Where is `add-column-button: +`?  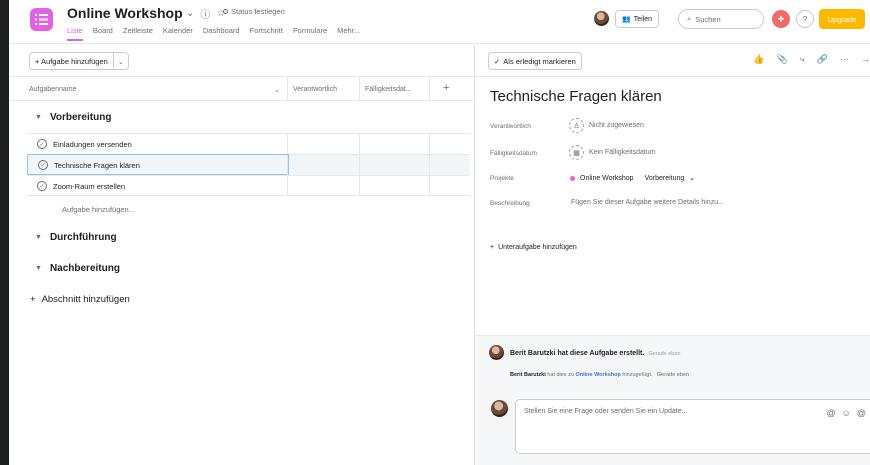 add-column-button: + is located at coordinates (446, 88).